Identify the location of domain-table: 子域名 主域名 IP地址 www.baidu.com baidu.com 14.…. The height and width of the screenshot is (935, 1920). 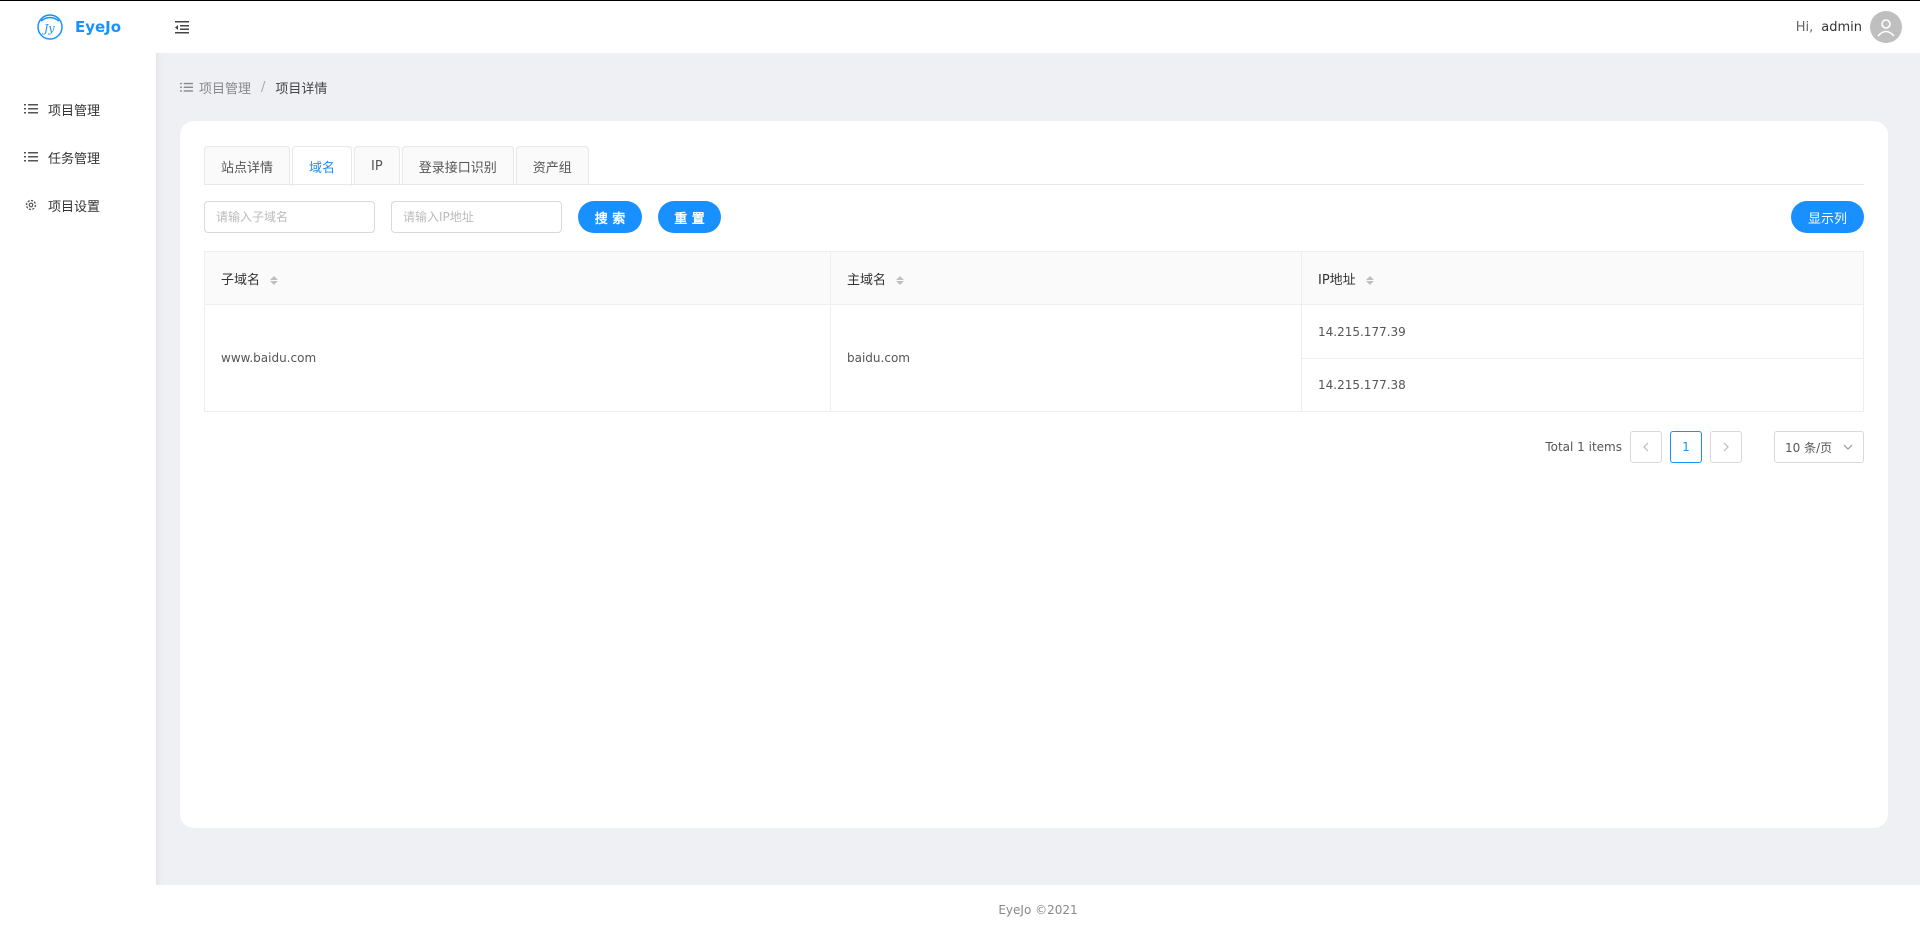
(1034, 331).